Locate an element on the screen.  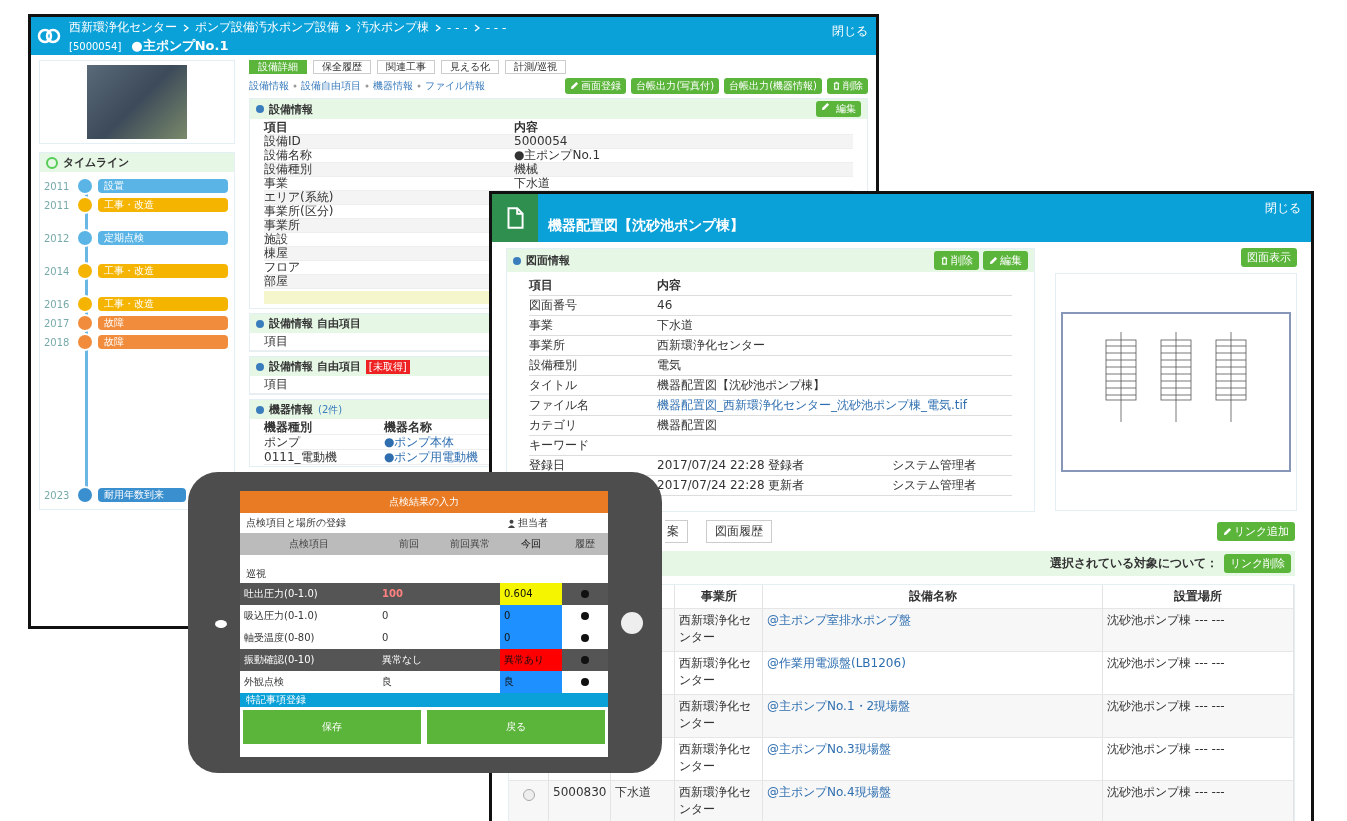
remove-link-button: リンク削除 is located at coordinates (1257, 563).